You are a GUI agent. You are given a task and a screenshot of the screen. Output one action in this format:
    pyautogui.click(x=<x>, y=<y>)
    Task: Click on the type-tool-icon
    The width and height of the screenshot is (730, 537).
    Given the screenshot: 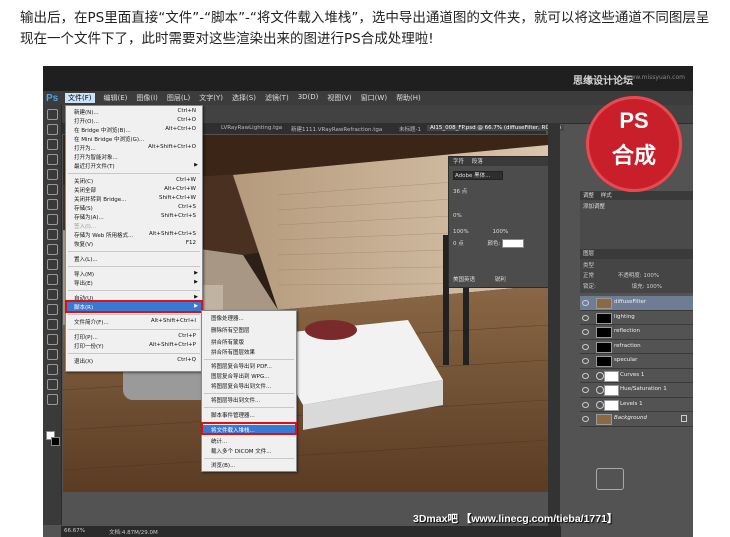 What is the action you would take?
    pyautogui.click(x=52, y=339)
    